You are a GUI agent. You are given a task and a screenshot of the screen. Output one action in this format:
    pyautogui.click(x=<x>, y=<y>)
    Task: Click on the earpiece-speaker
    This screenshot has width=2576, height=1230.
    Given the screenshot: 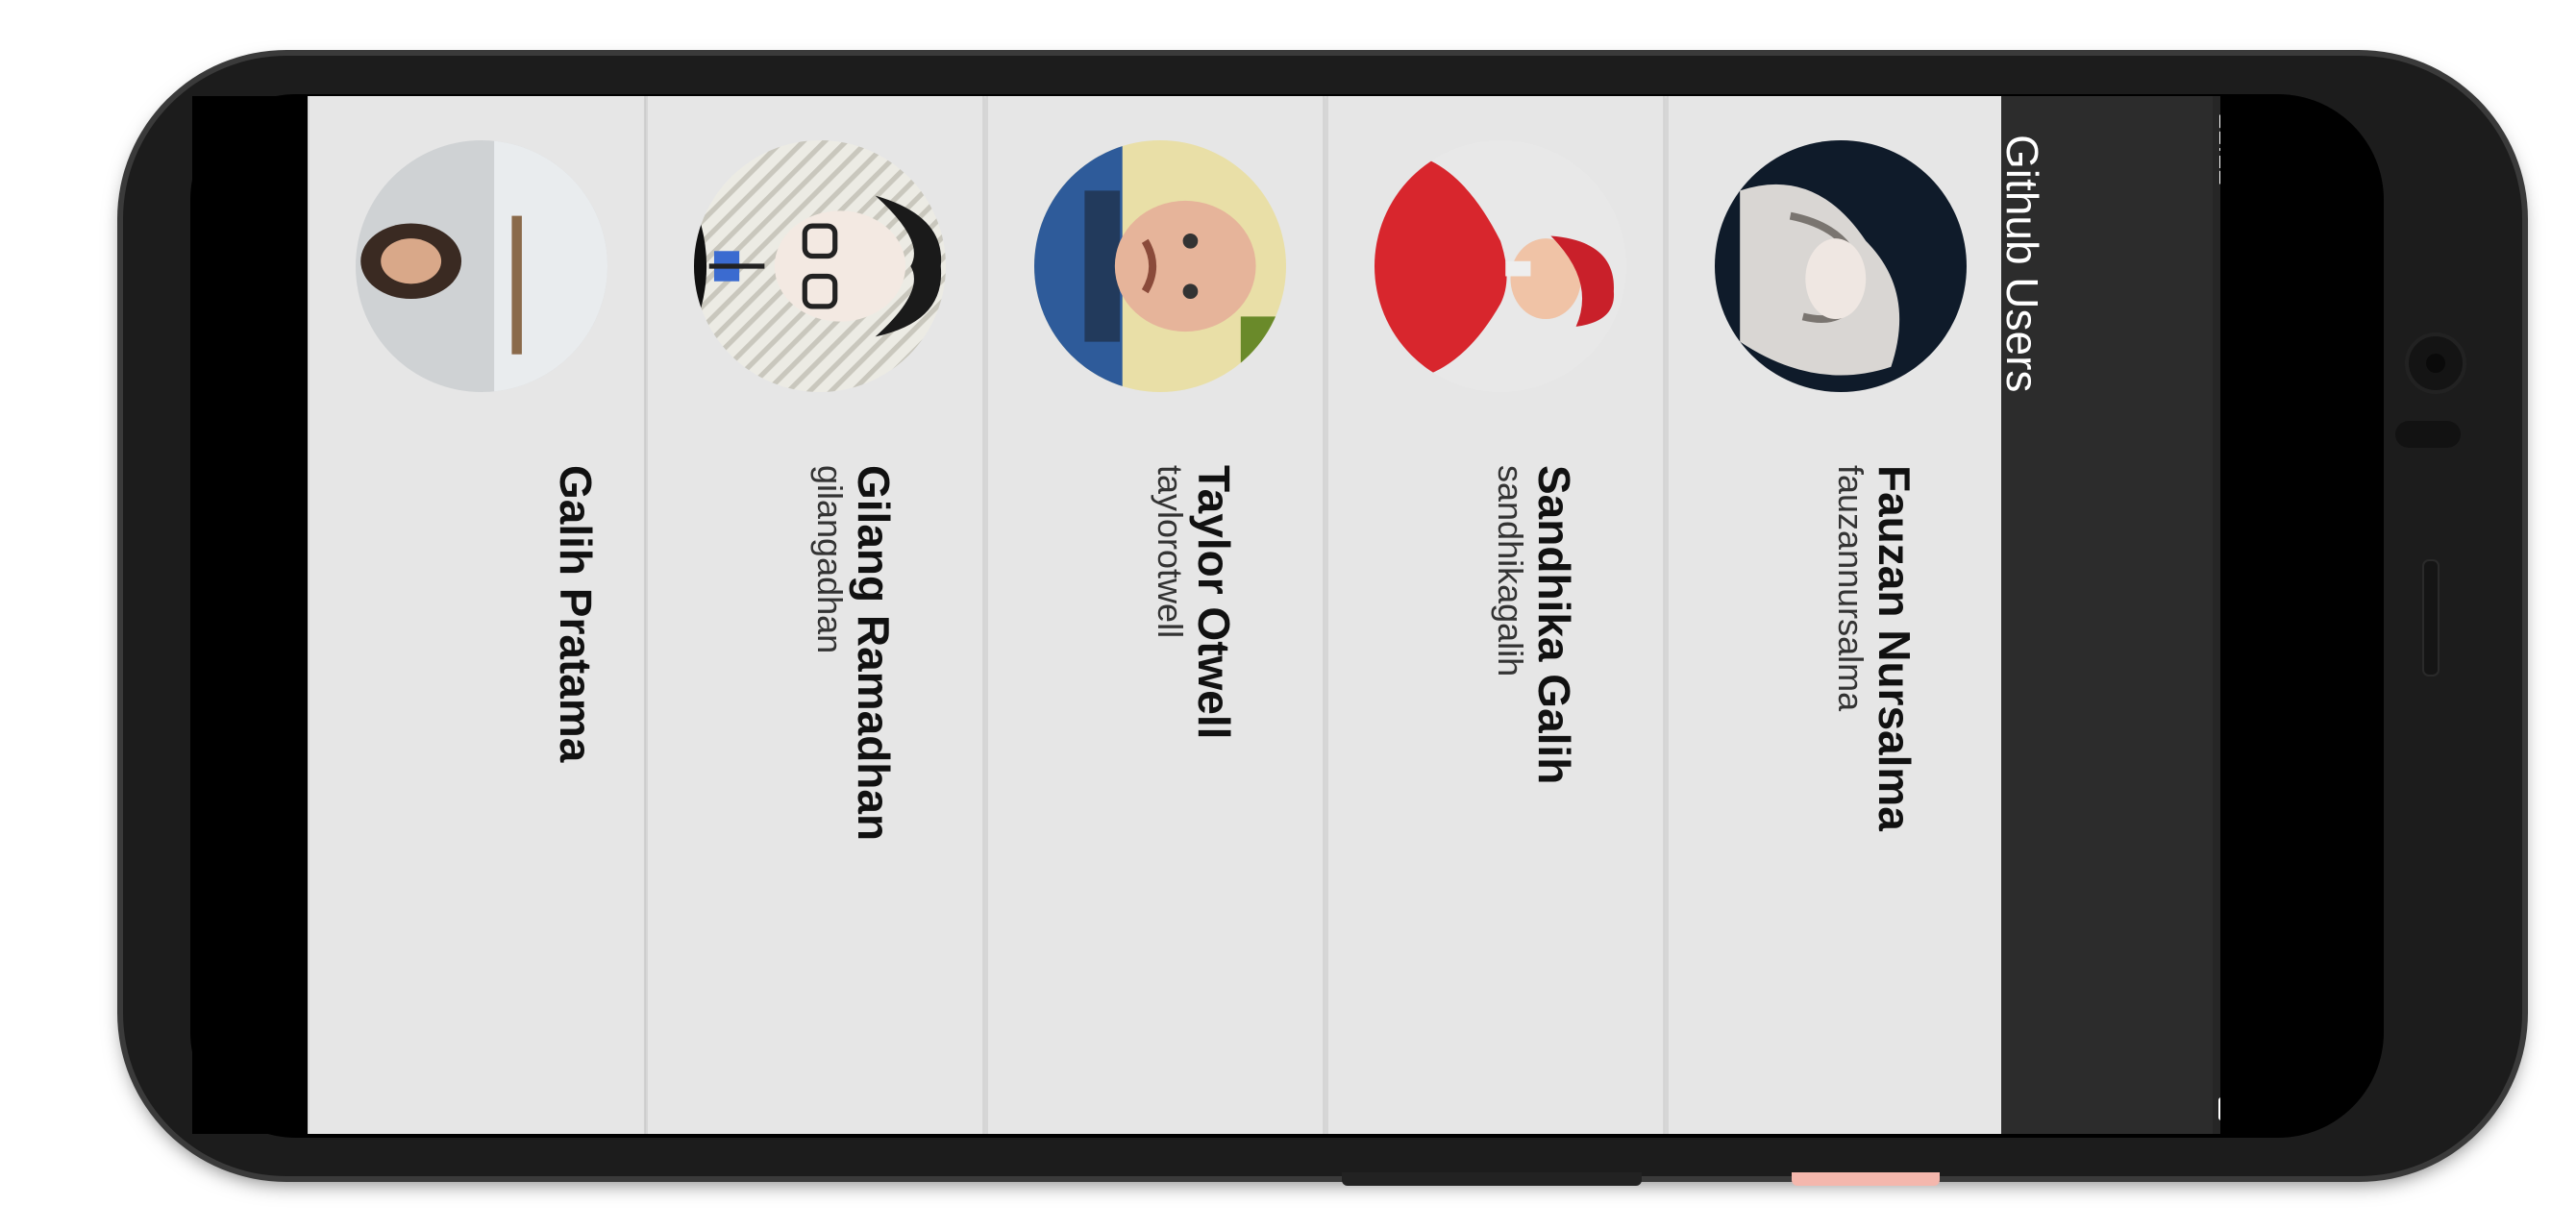 What is the action you would take?
    pyautogui.click(x=2431, y=617)
    